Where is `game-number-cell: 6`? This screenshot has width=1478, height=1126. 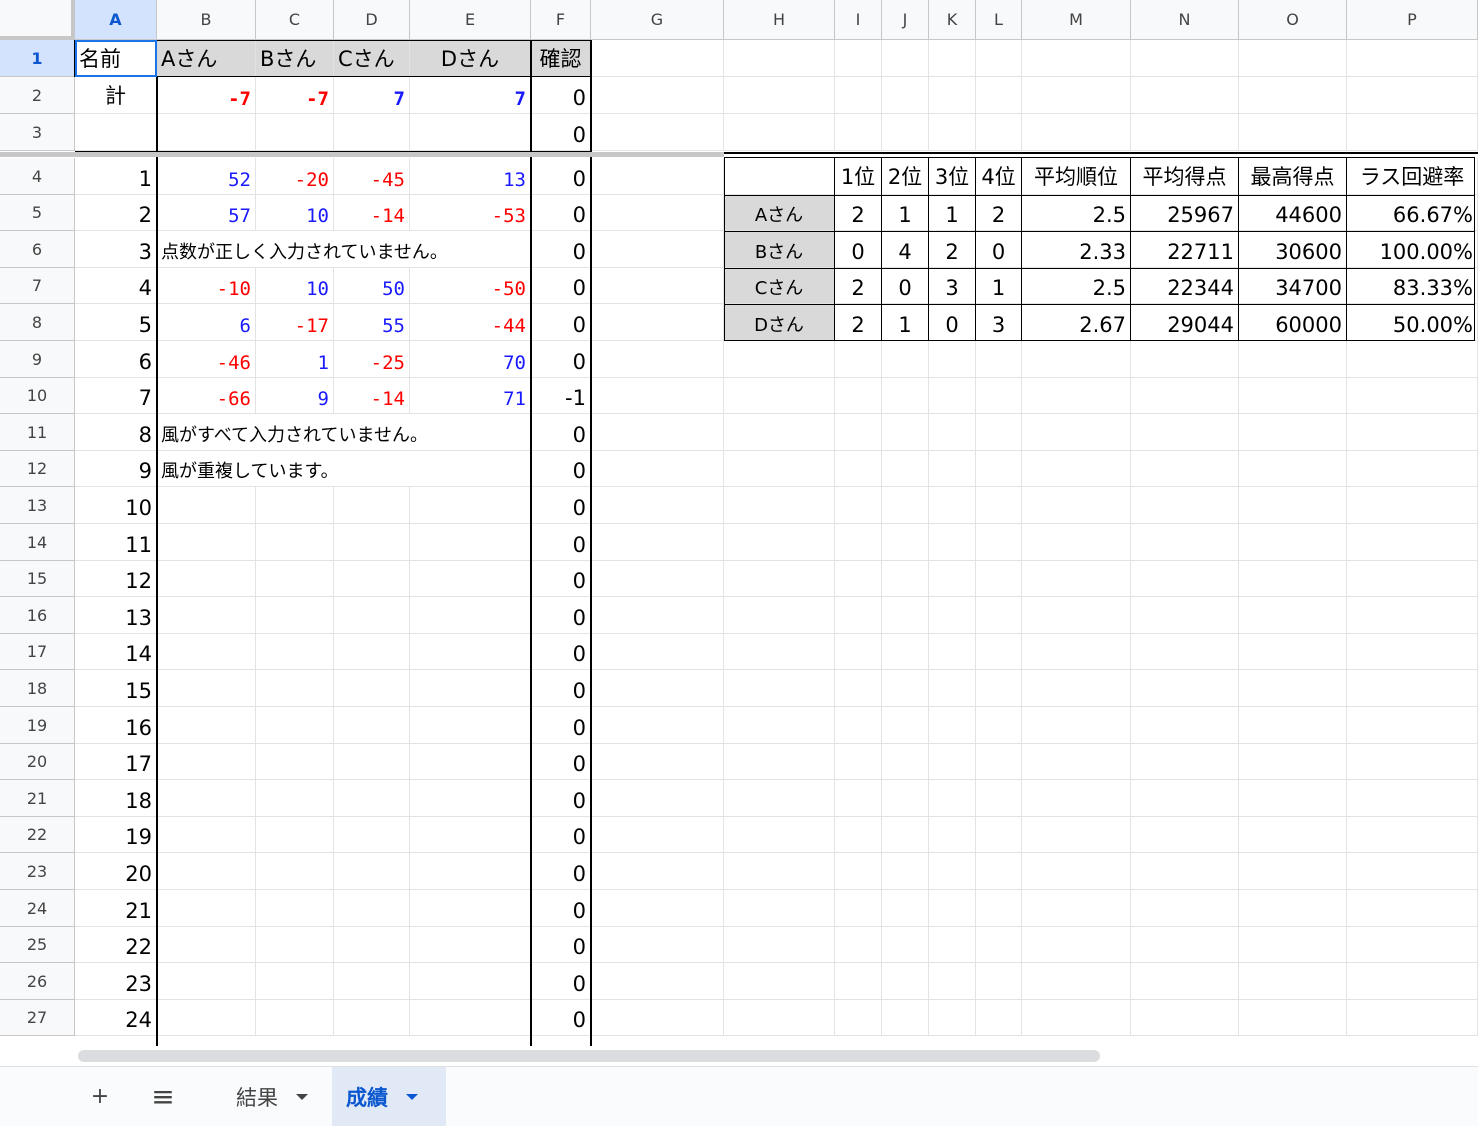 game-number-cell: 6 is located at coordinates (116, 359).